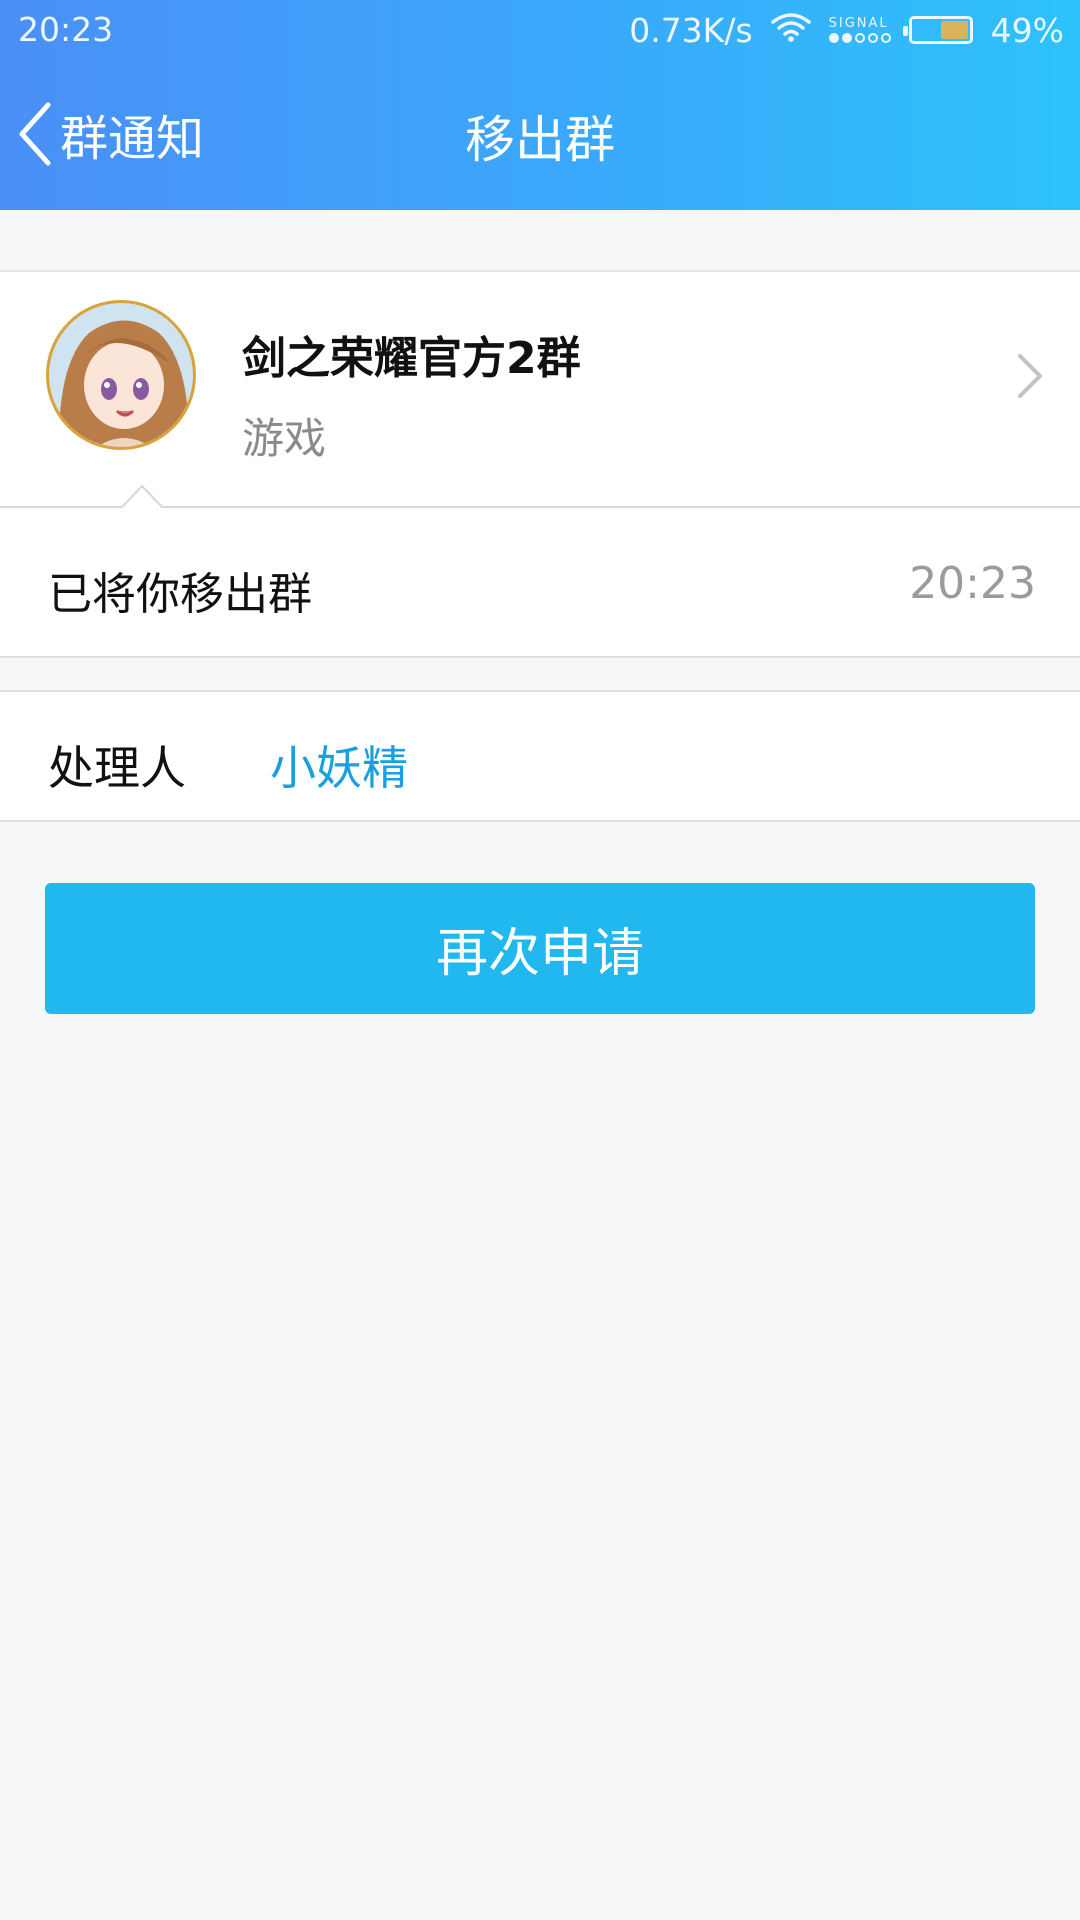  I want to click on battery-level, so click(954, 30).